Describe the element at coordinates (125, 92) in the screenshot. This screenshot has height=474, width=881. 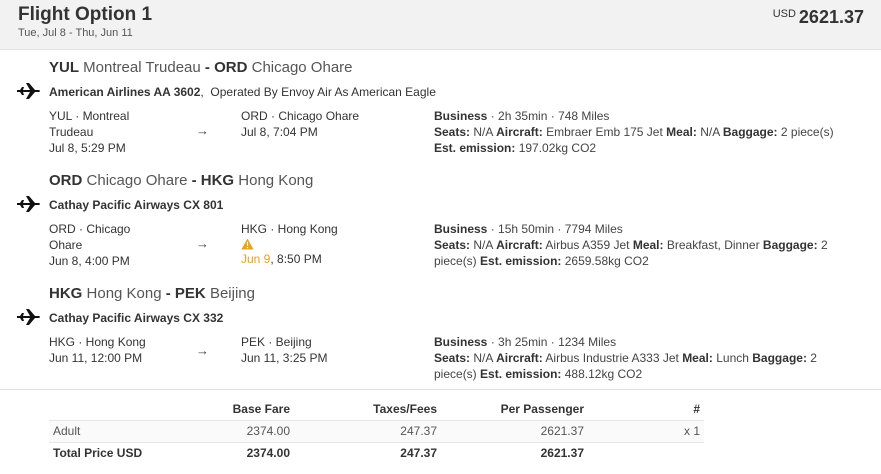
I see `carrier-name: American Airlines AA 3602` at that location.